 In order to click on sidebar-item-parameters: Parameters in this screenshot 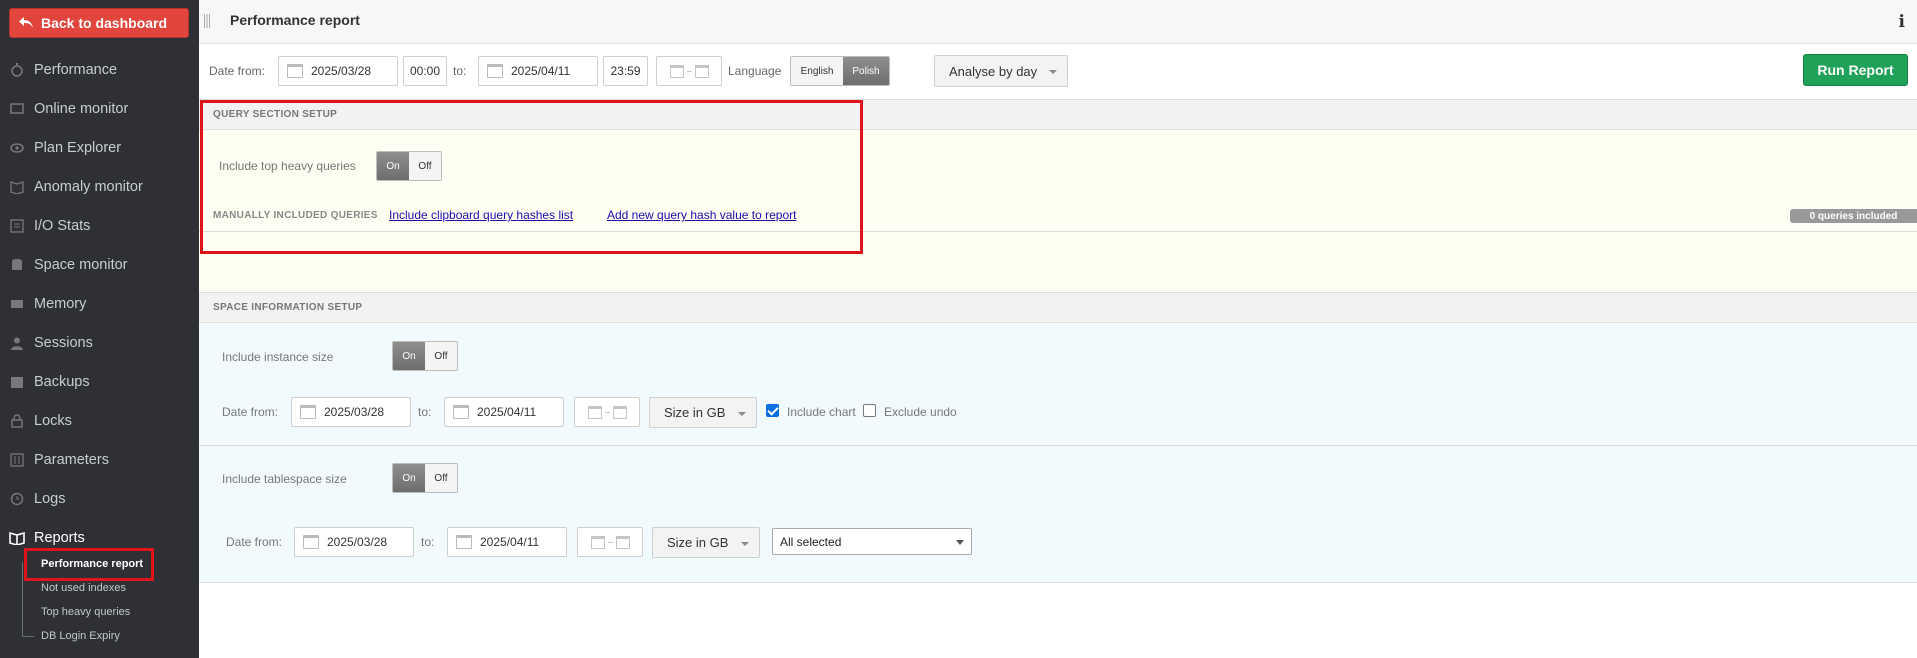, I will do `click(99, 460)`.